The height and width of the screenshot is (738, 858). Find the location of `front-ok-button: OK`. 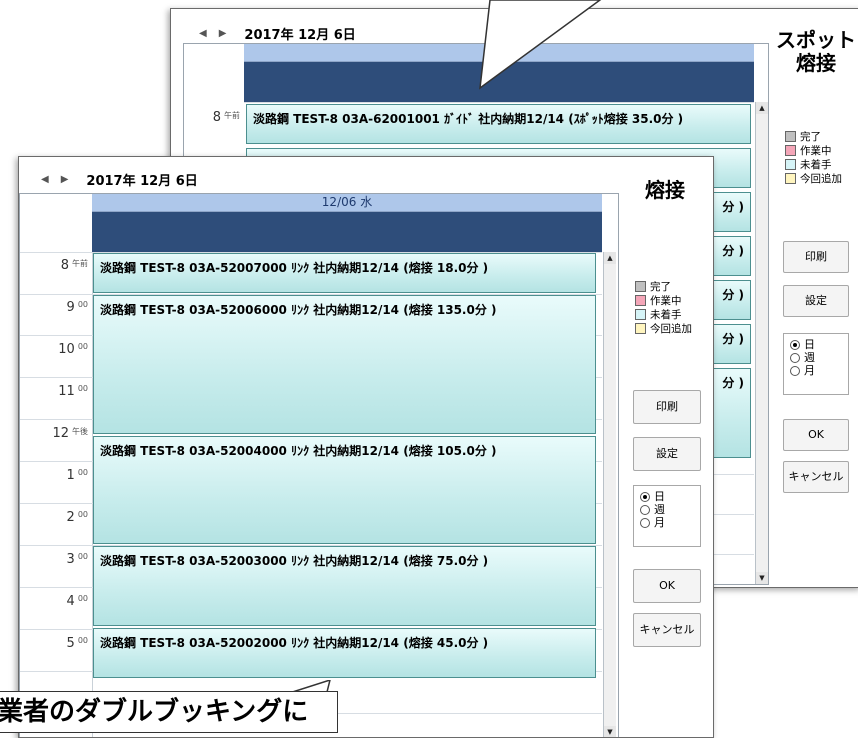

front-ok-button: OK is located at coordinates (667, 586).